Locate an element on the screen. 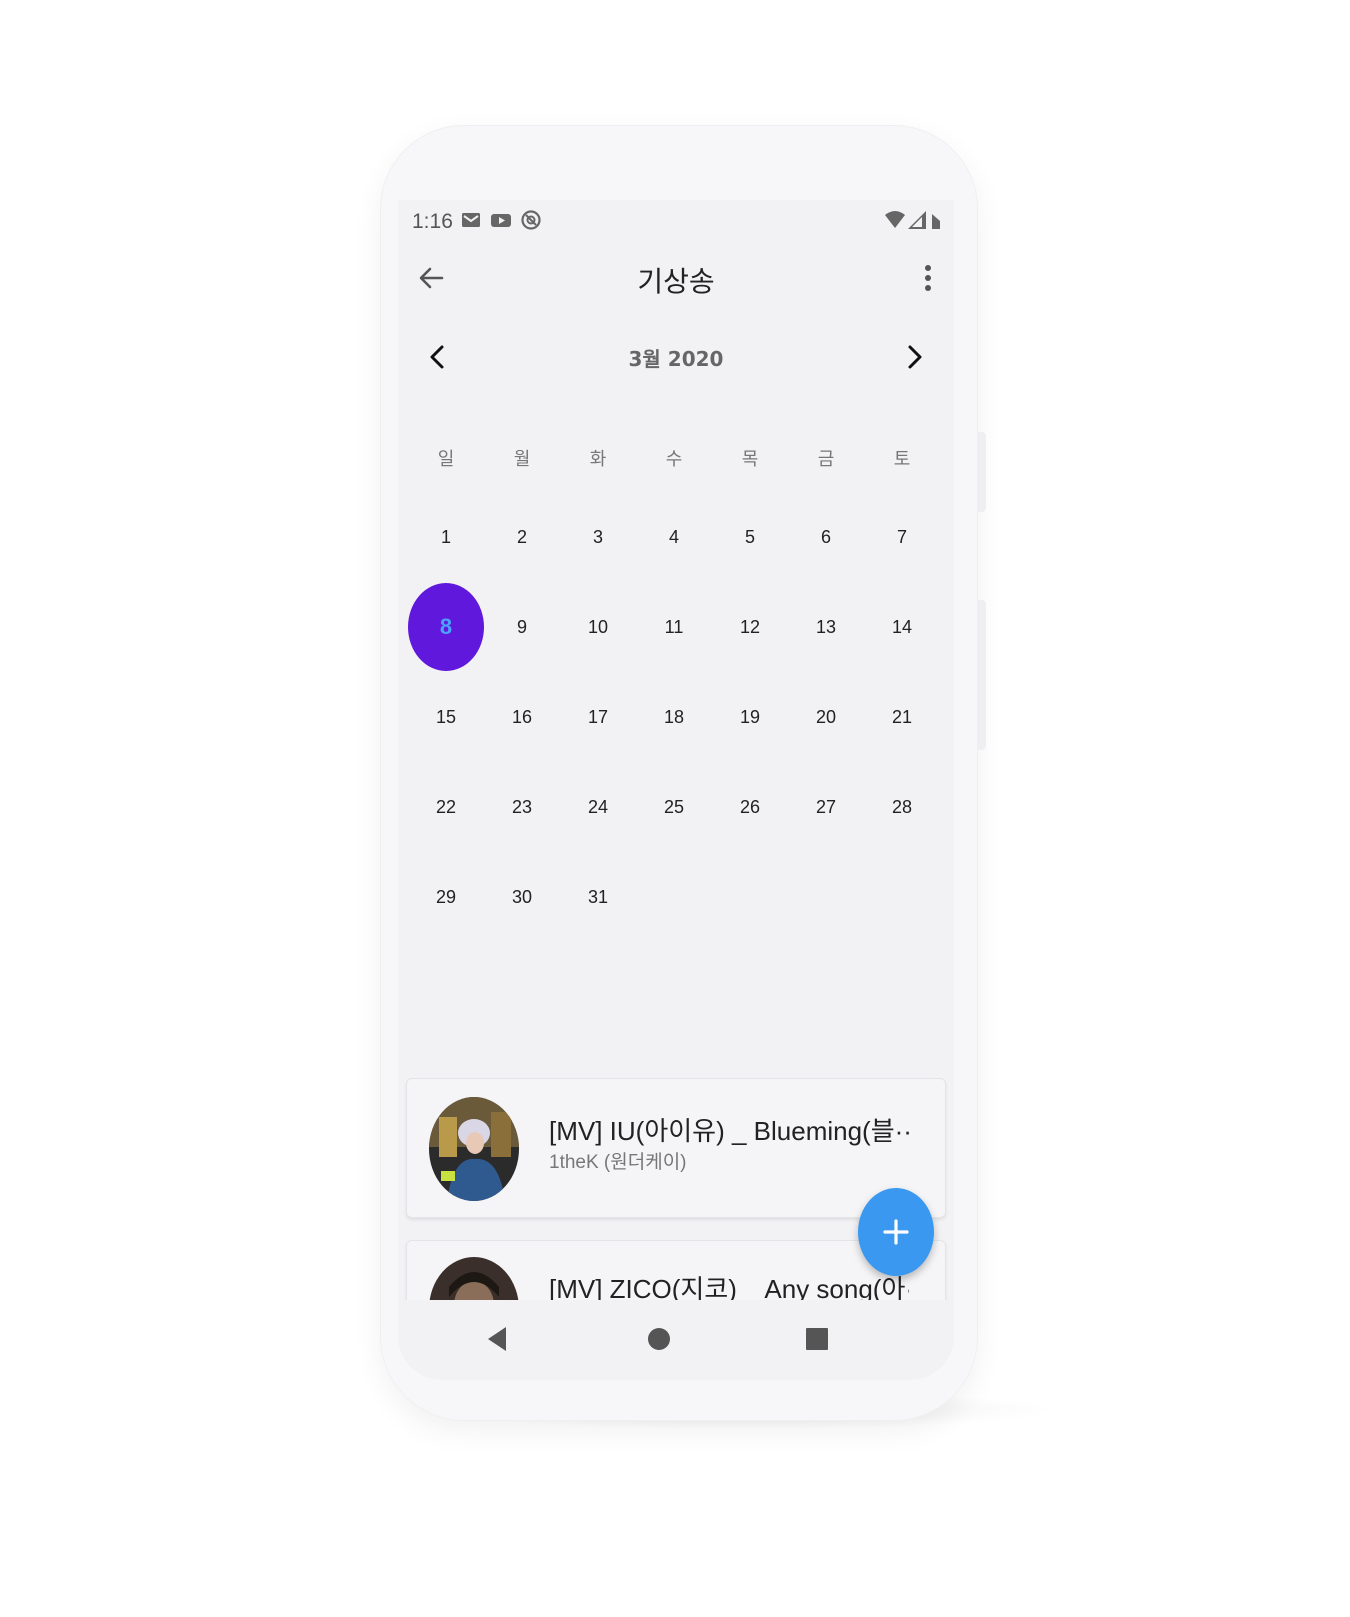 Image resolution: width=1350 pixels, height=1617 pixels. video-channel: 1theK (원더케이) is located at coordinates (618, 1162).